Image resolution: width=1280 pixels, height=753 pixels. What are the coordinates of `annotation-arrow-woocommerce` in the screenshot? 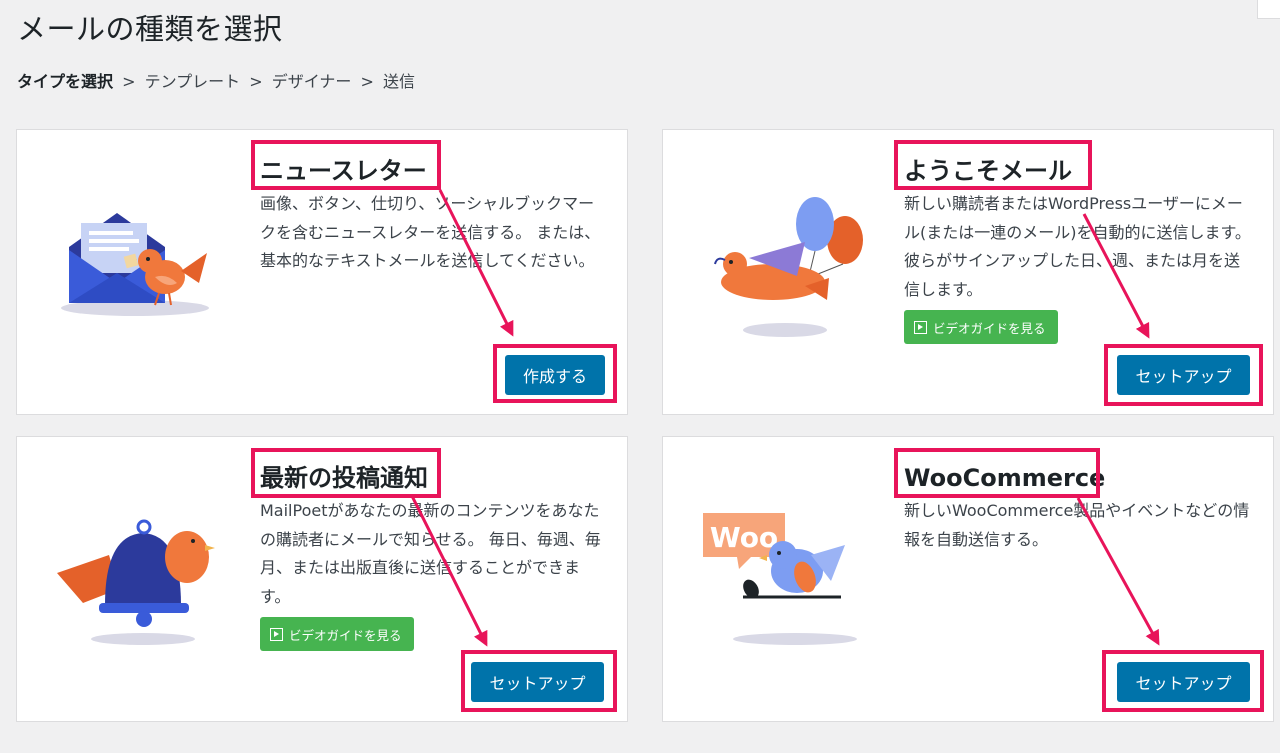 It's located at (1118, 571).